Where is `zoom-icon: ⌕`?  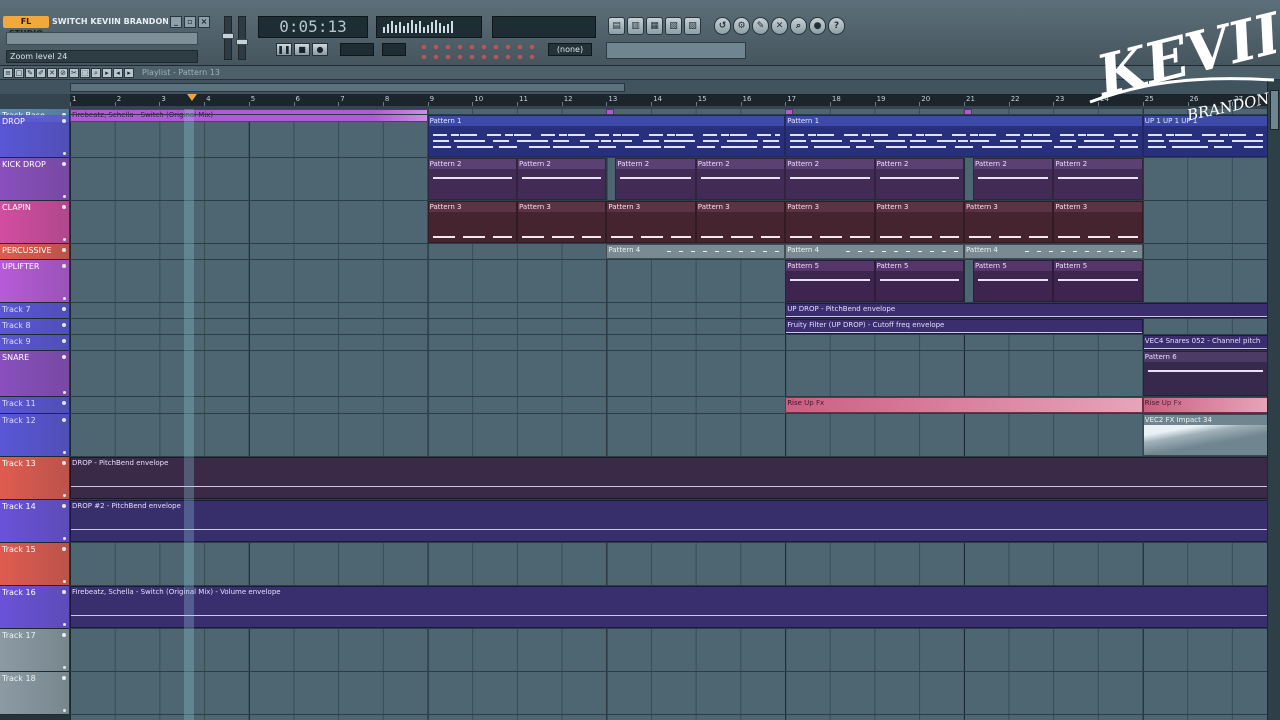 zoom-icon: ⌕ is located at coordinates (798, 26).